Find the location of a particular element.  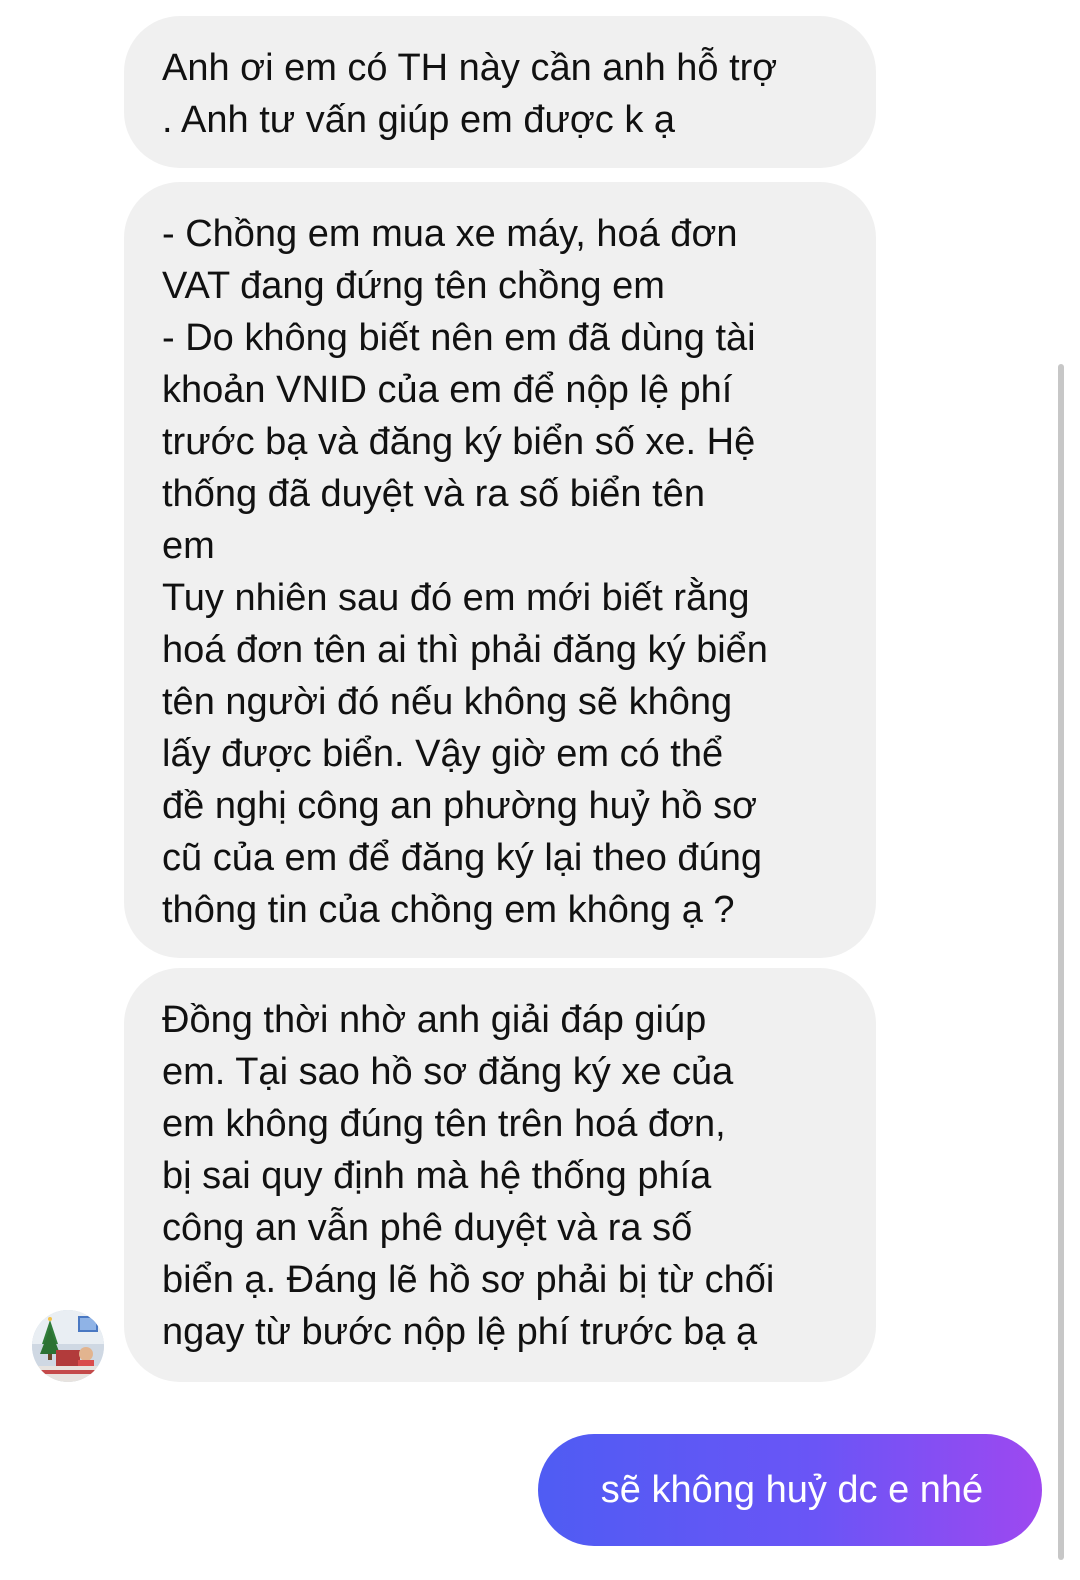

outgoing-message: sẽ không huỷ dc e nhé is located at coordinates (790, 1490).